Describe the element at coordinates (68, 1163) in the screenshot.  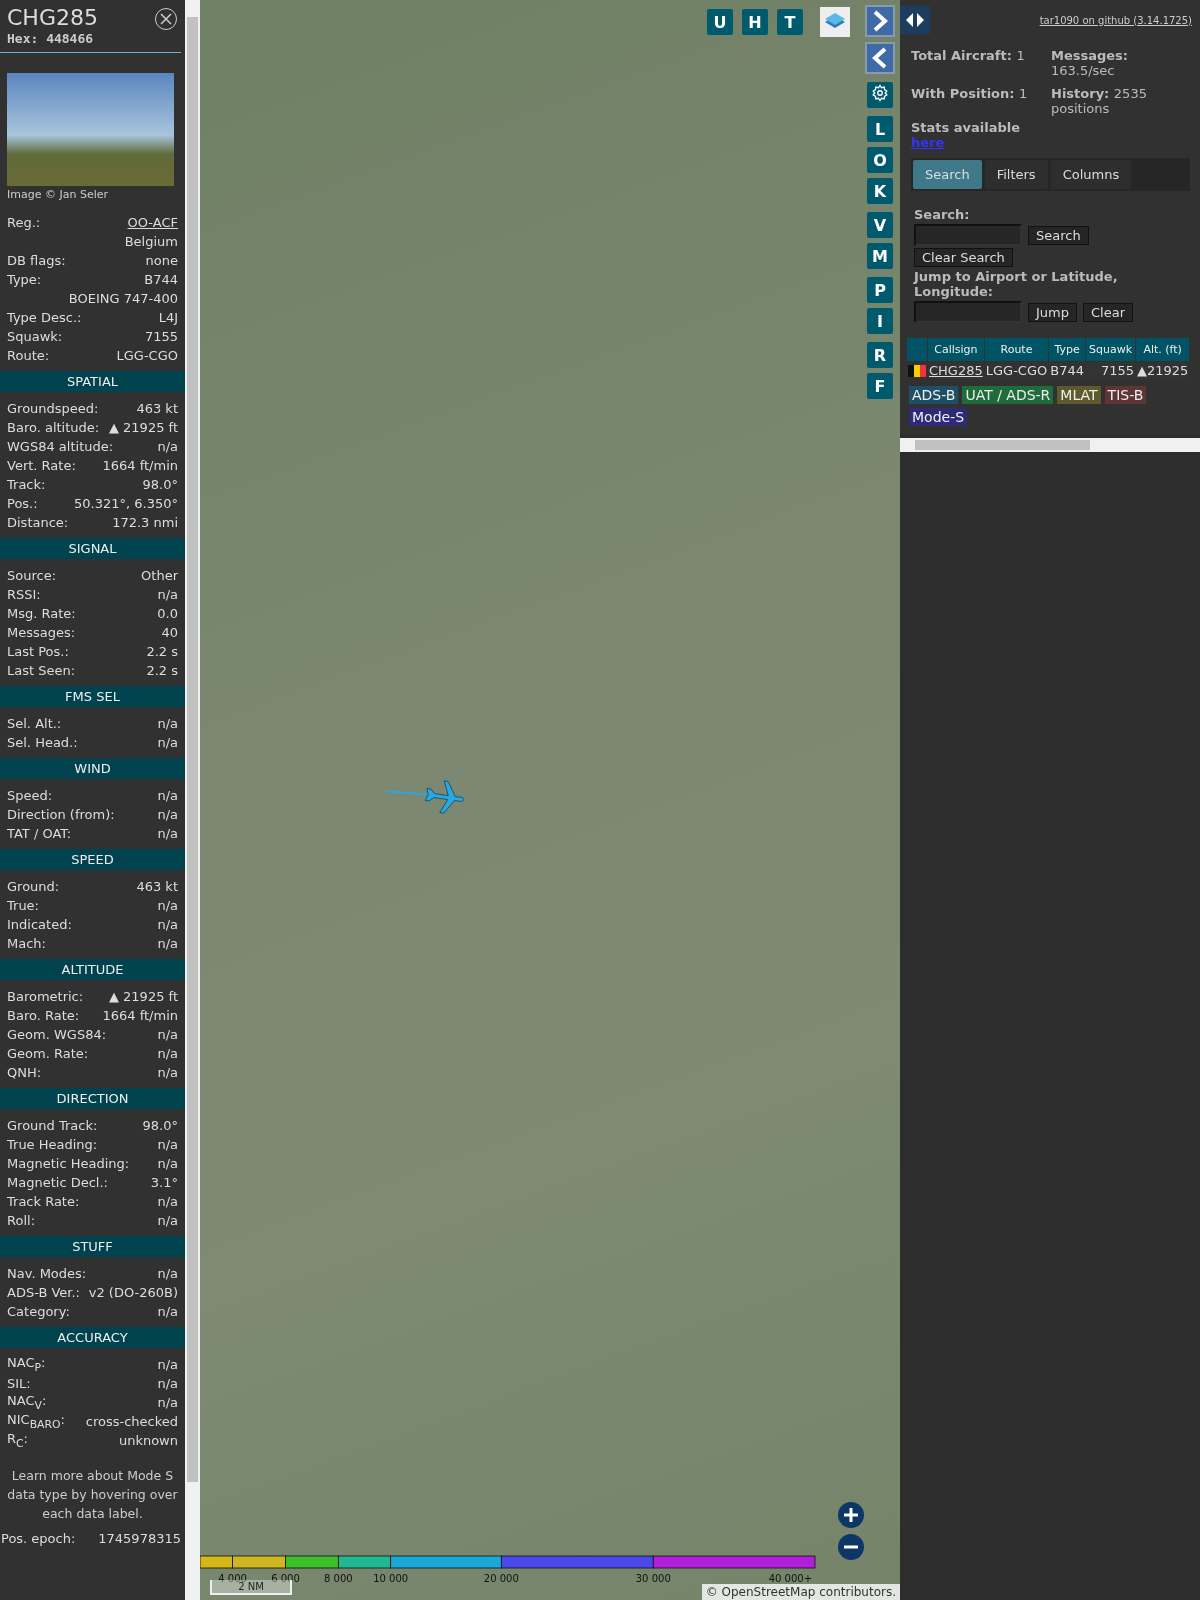
I see `field-label: Magnetic Heading:` at that location.